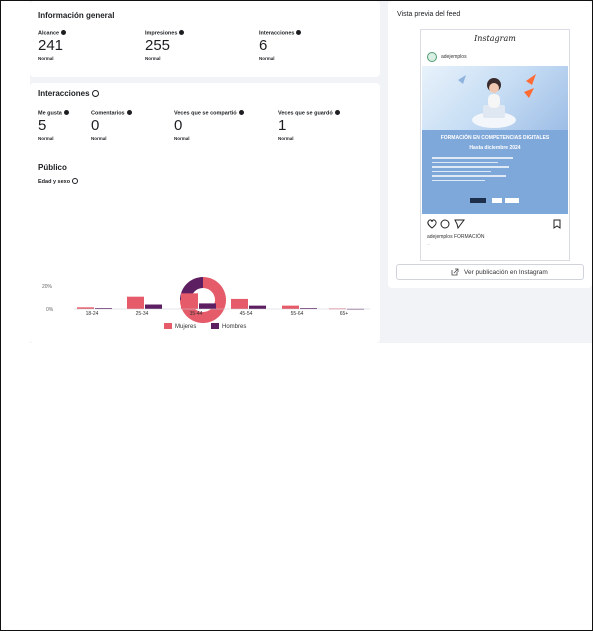 This screenshot has width=593, height=631. Describe the element at coordinates (455, 272) in the screenshot. I see `external-link-icon` at that location.